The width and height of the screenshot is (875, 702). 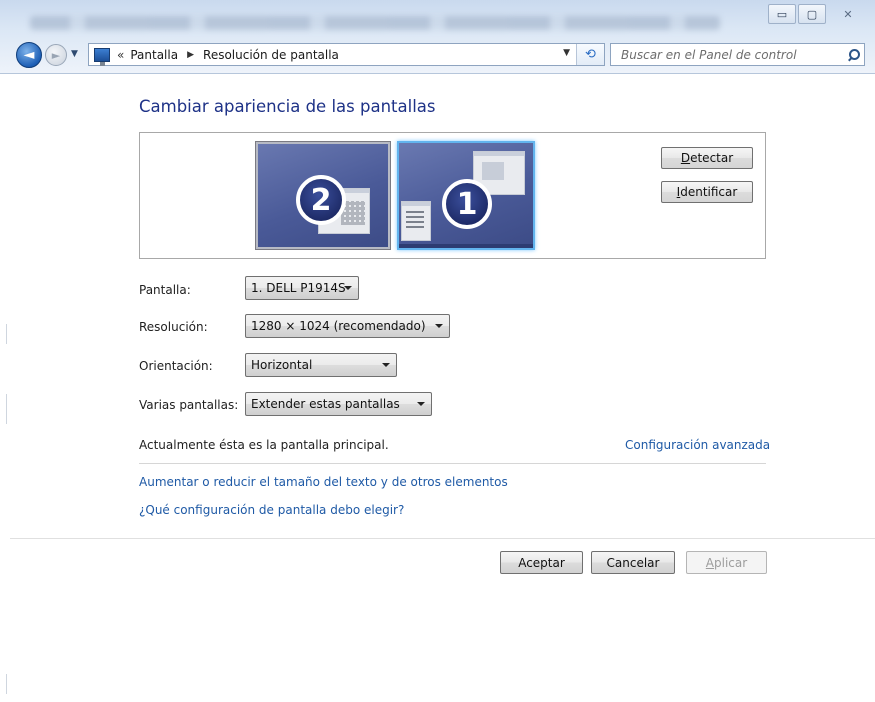 What do you see at coordinates (709, 55) in the screenshot?
I see `search-input: Buscar en el Panel de control` at bounding box center [709, 55].